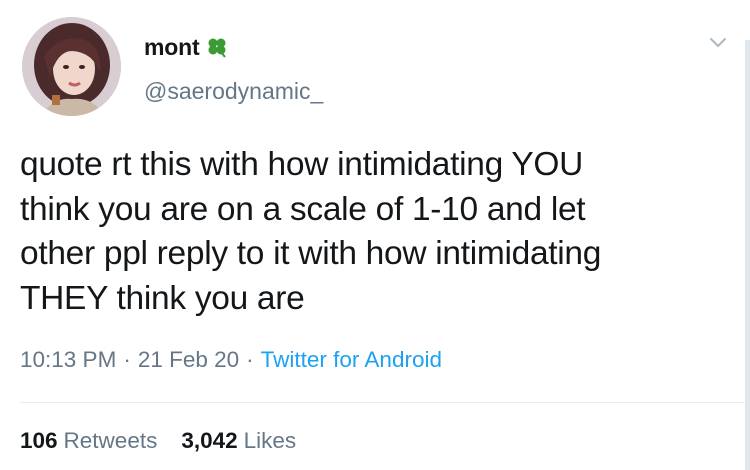  Describe the element at coordinates (170, 441) in the screenshot. I see `tweet-stats: 106 Retweets 3,042 Likes` at that location.